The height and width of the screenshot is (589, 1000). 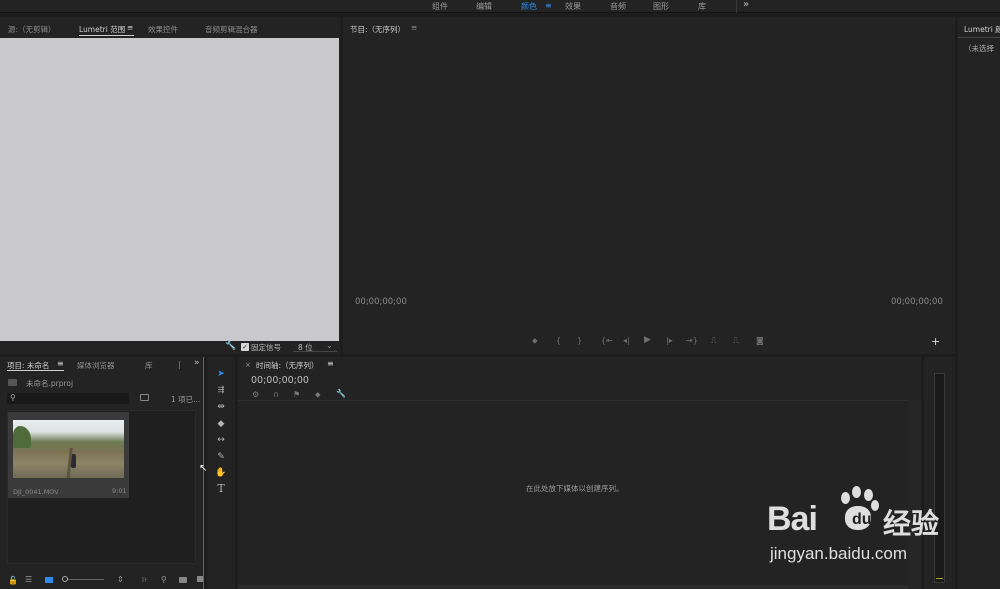 I want to click on program-timecode-current: 00;00;00;00, so click(x=381, y=302).